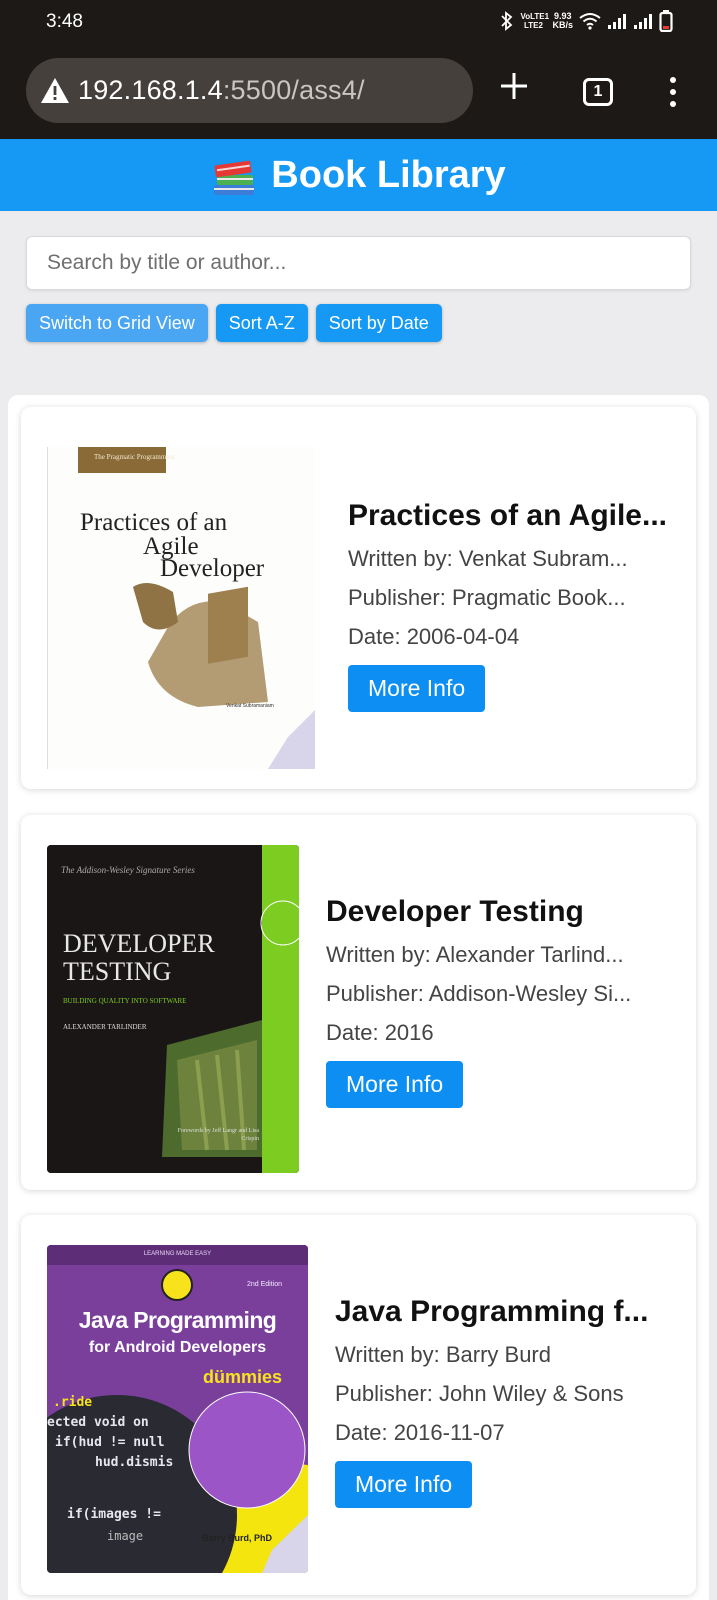 This screenshot has height=1600, width=717. I want to click on cover-title-1: Java Programming, so click(177, 1320).